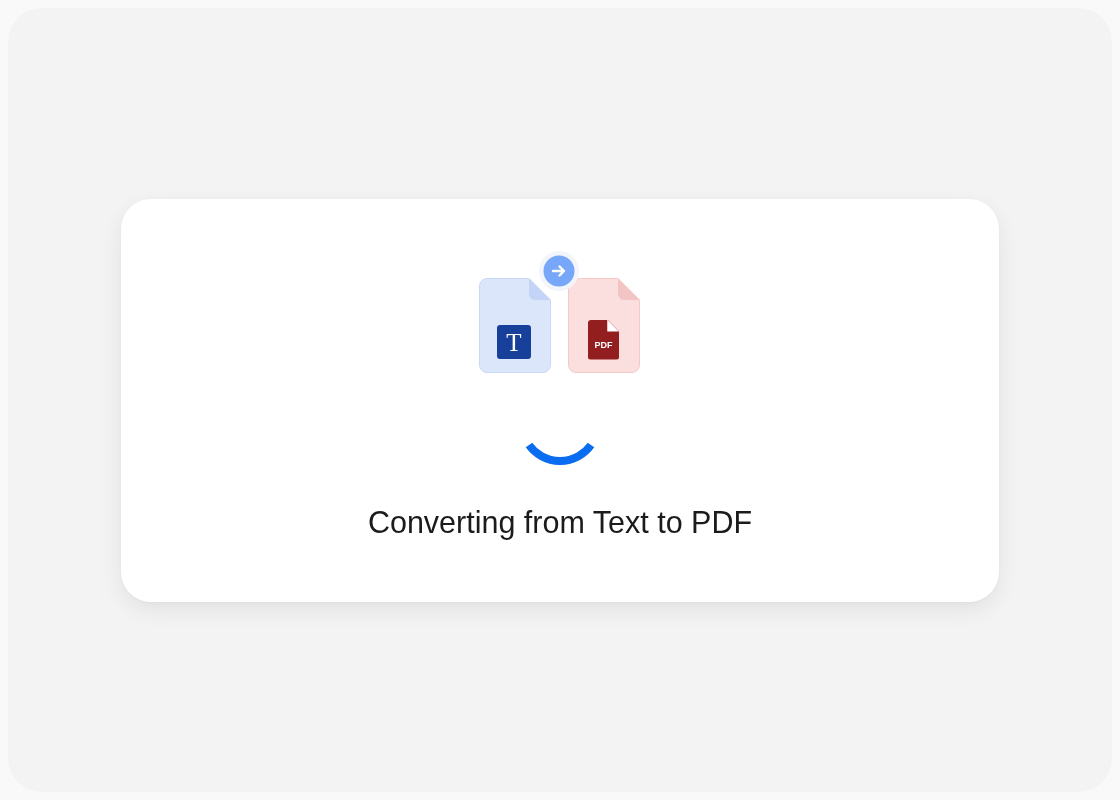  I want to click on loading-spinner, so click(560, 453).